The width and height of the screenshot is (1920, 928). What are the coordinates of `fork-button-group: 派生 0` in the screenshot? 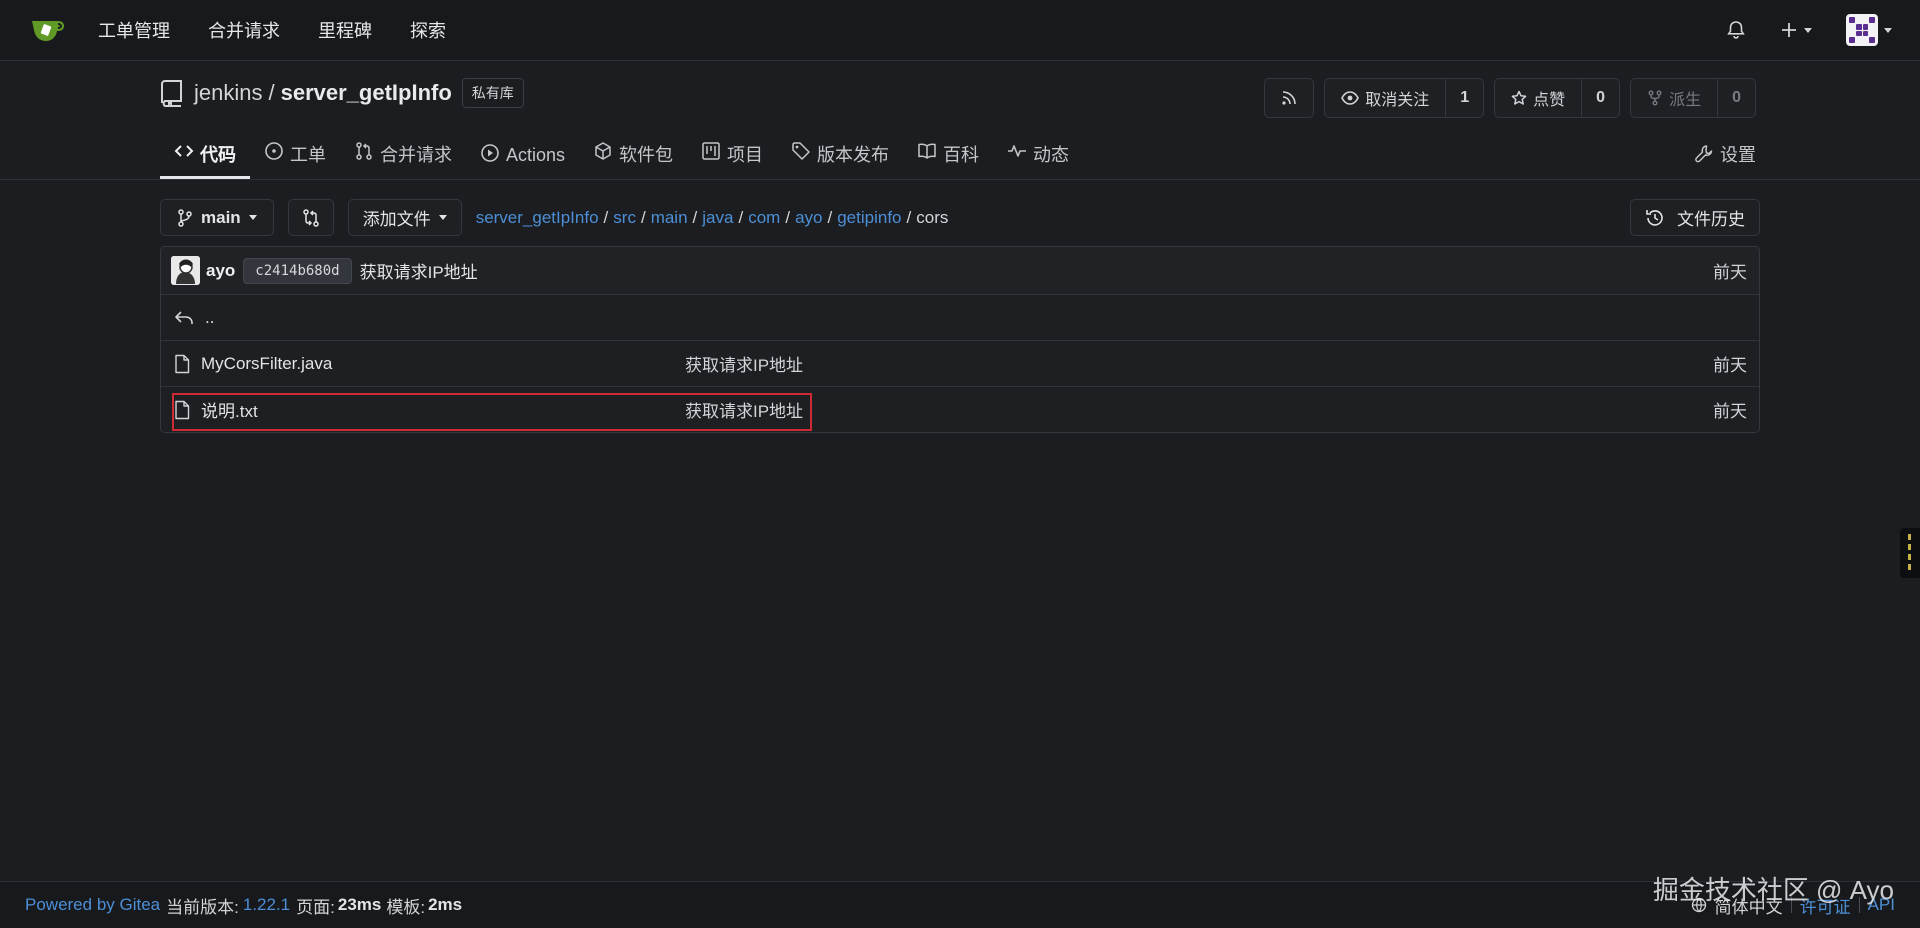 It's located at (1693, 98).